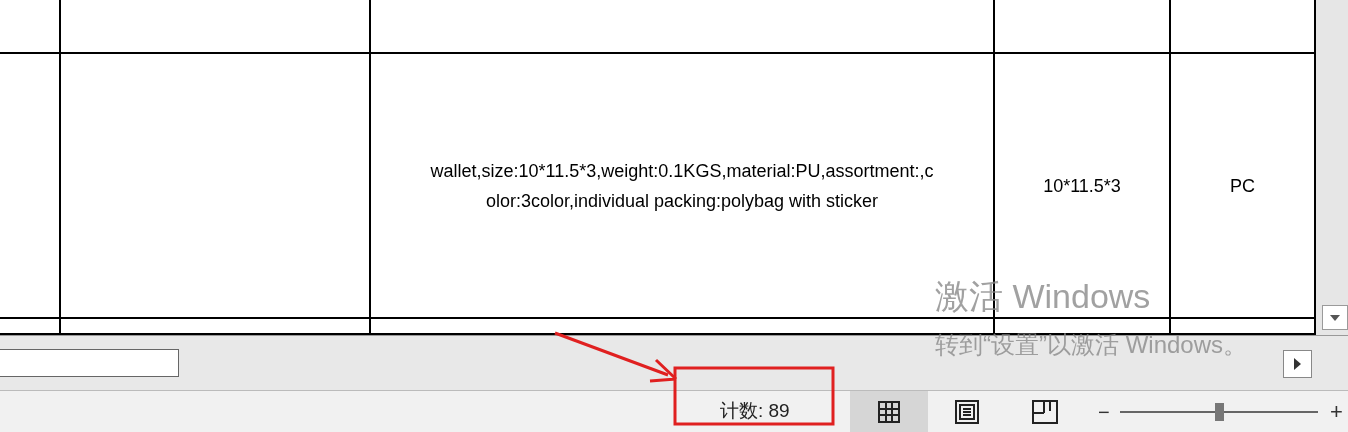 This screenshot has width=1348, height=432. I want to click on scroll-right-button, so click(1297, 364).